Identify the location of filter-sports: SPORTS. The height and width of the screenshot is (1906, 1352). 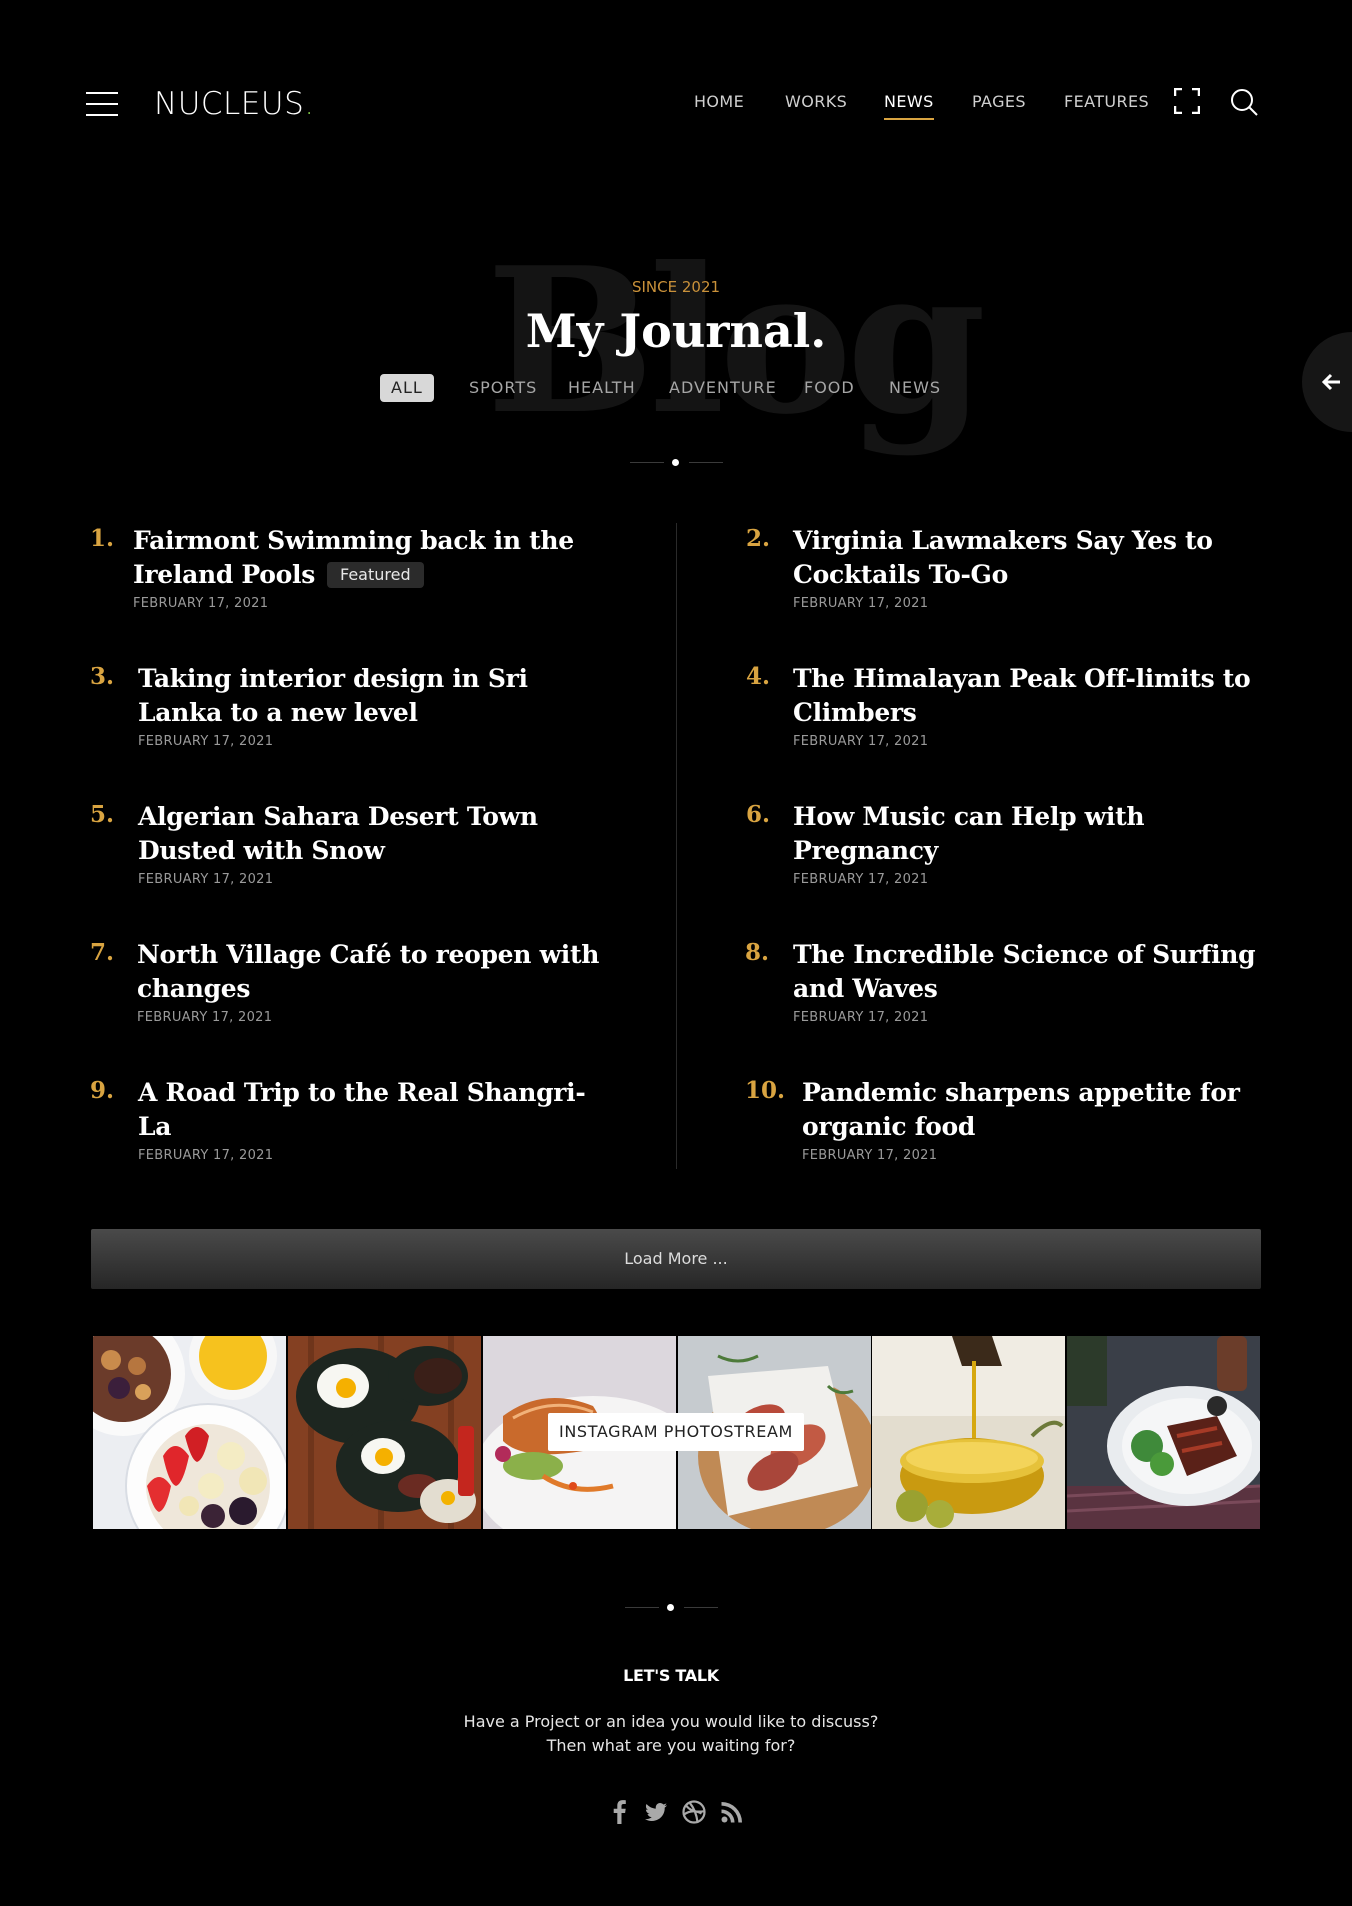
(503, 388).